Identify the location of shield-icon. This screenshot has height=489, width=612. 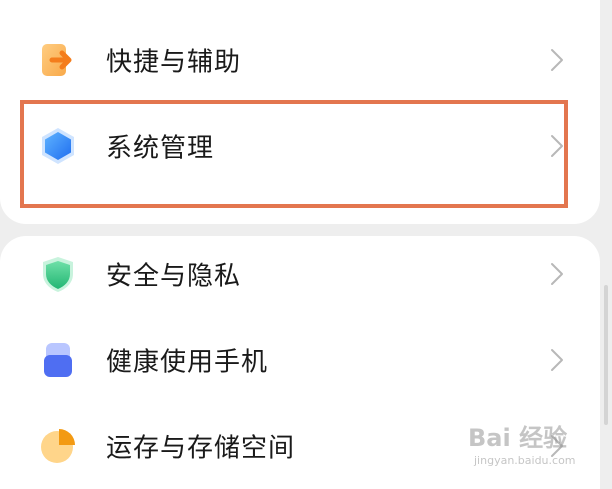
(58, 274).